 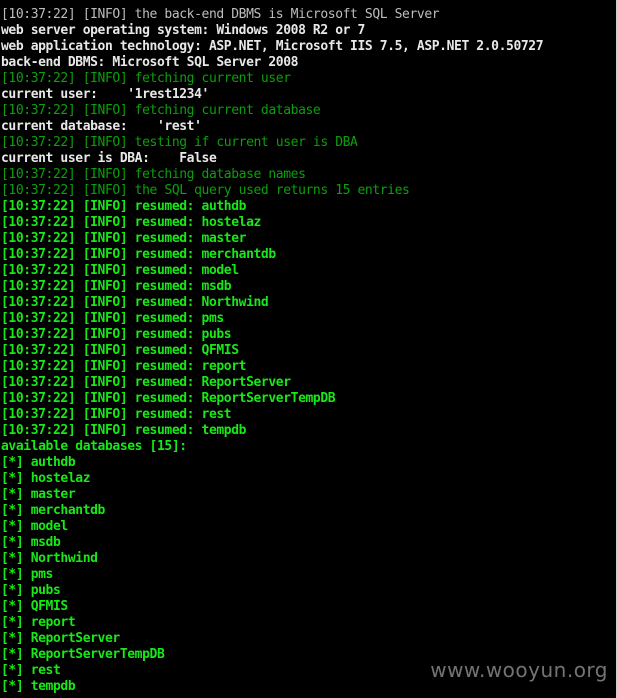 I want to click on terminal-line: [10:37:22] [INFO] fetching current user, so click(x=146, y=78).